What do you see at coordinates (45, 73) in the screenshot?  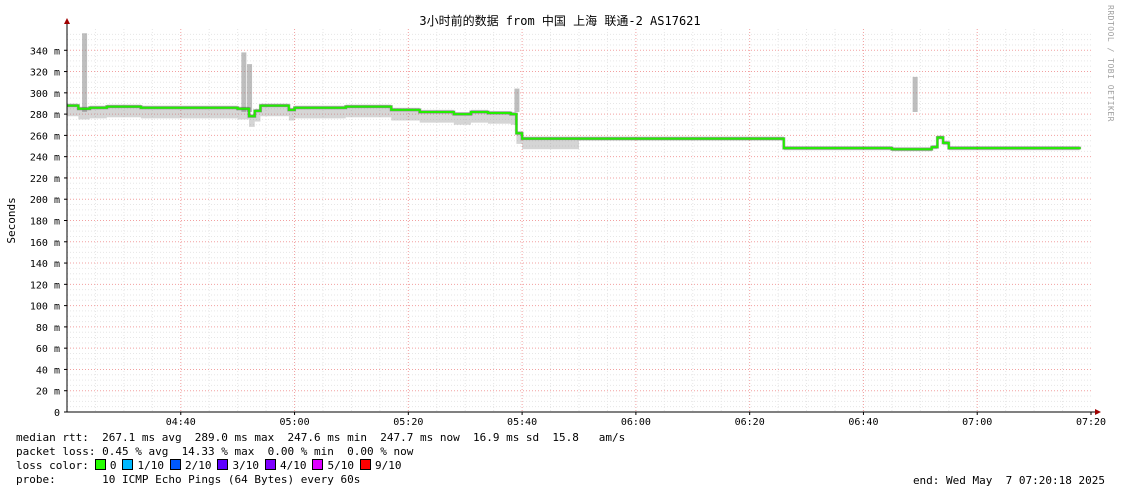 I see `y-tick-label: 320 m` at bounding box center [45, 73].